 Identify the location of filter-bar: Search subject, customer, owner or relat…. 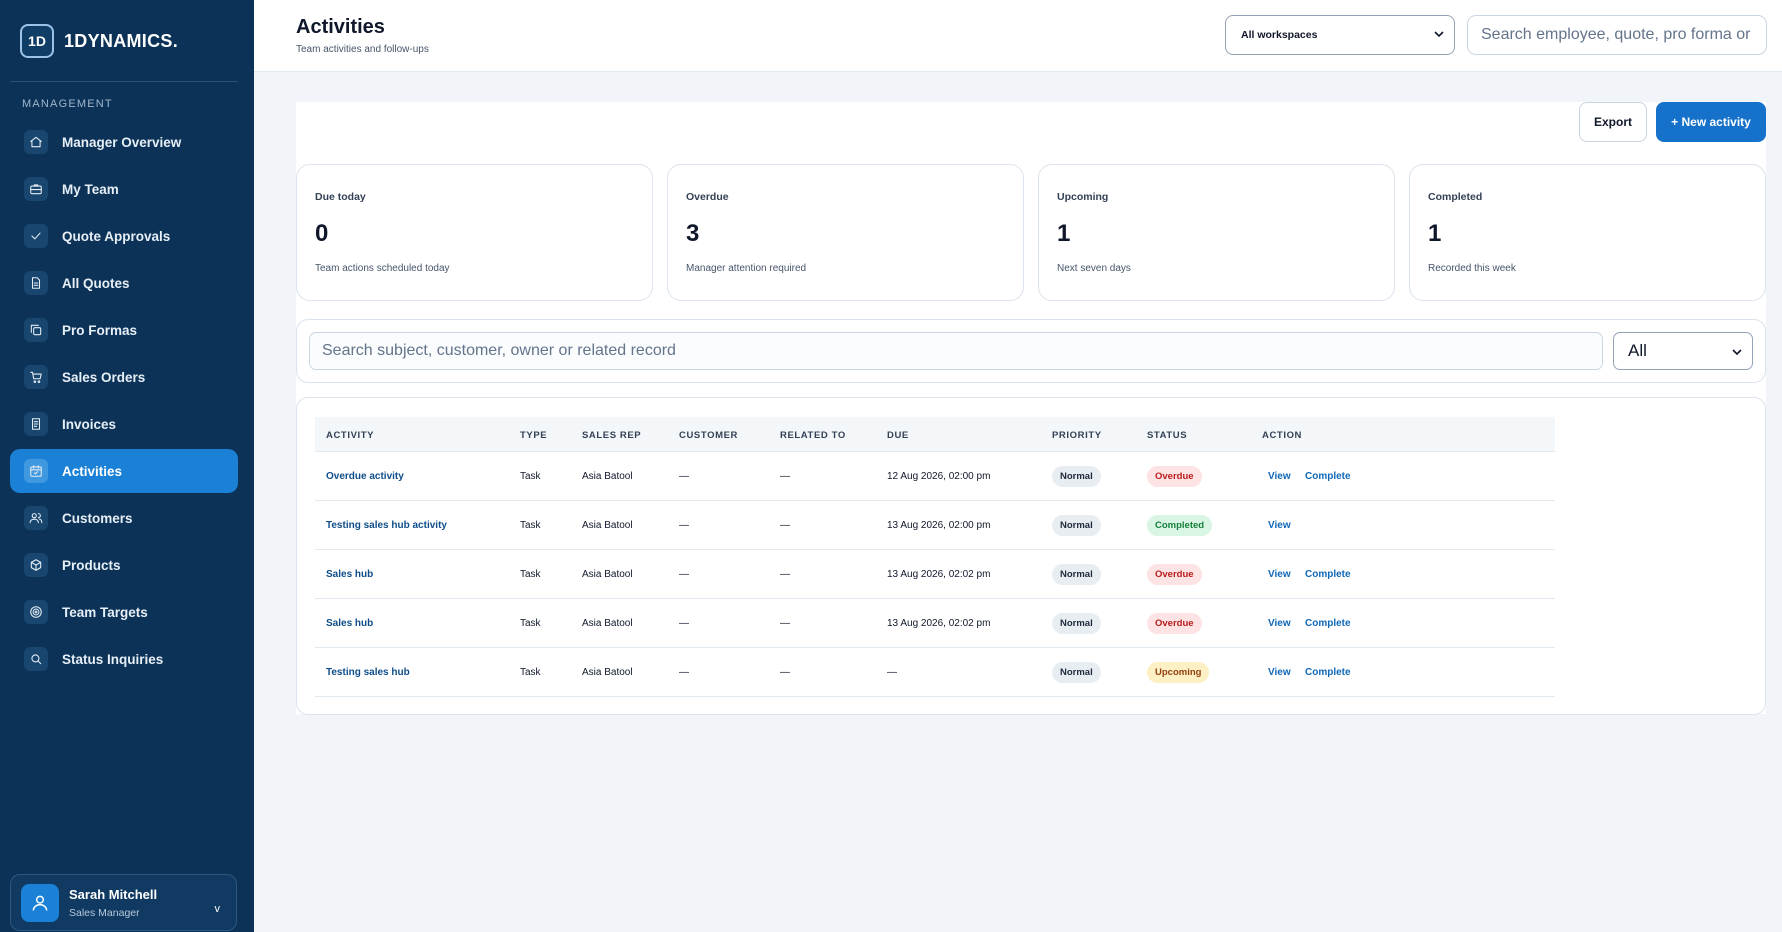
(1031, 351).